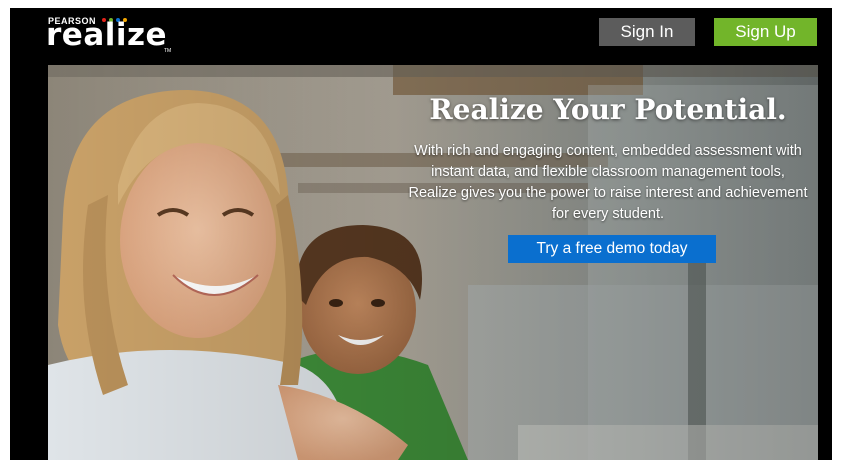  I want to click on free-demo-button: Try a free demo today, so click(612, 249).